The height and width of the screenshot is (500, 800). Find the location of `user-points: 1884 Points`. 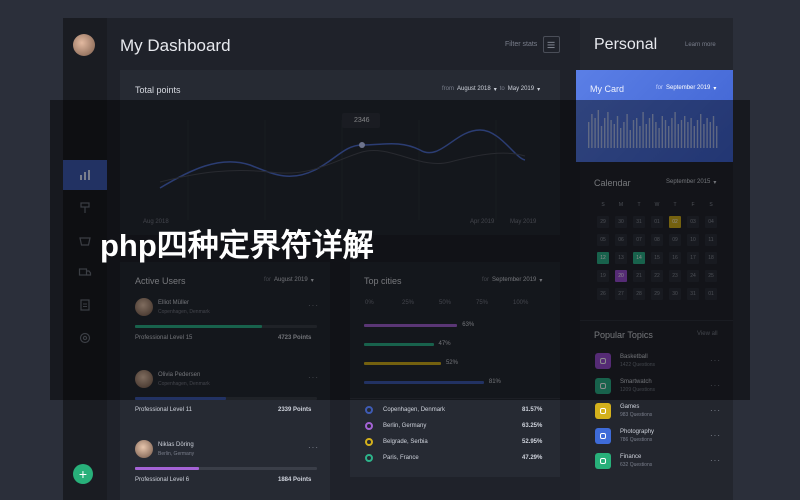

user-points: 1884 Points is located at coordinates (295, 480).